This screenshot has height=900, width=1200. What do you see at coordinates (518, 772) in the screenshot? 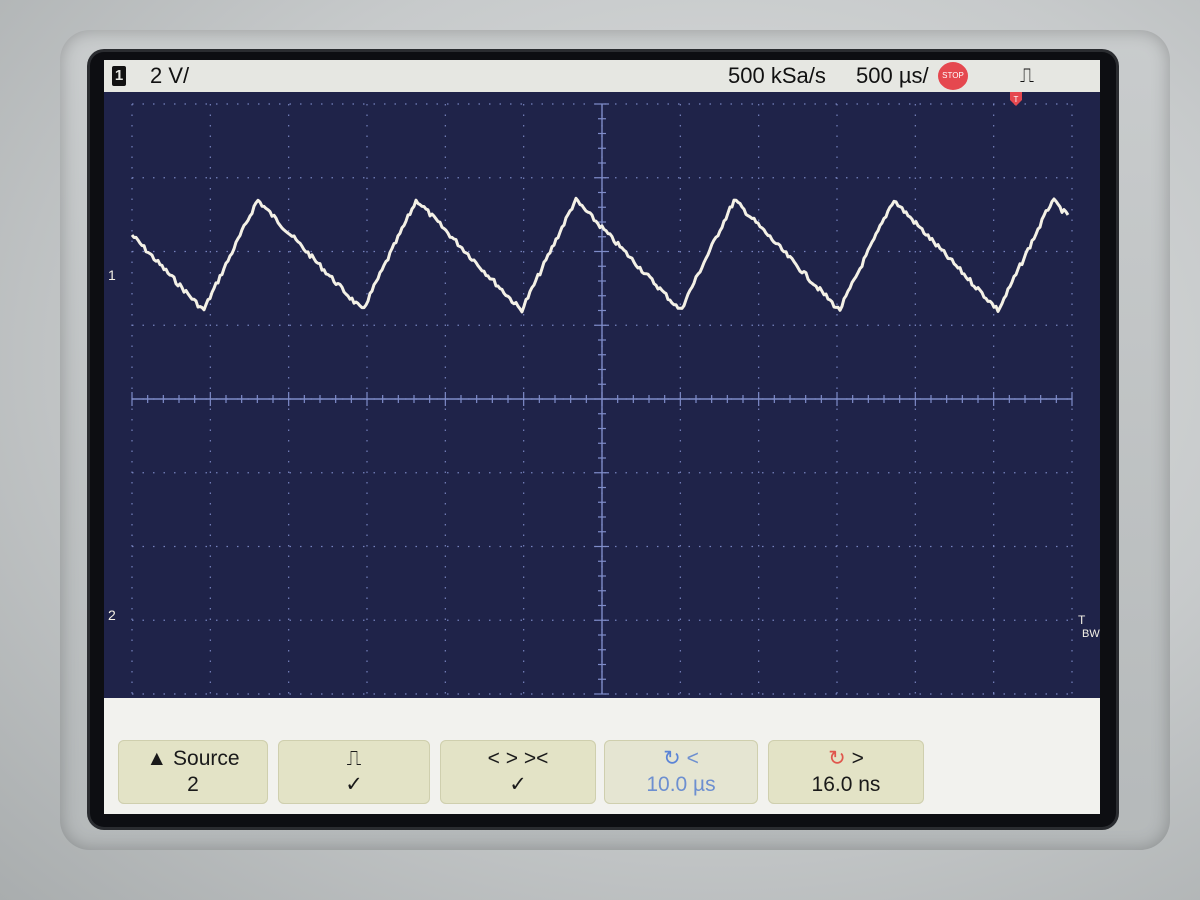
I see `softkey-qualifier: < > >< ✓` at bounding box center [518, 772].